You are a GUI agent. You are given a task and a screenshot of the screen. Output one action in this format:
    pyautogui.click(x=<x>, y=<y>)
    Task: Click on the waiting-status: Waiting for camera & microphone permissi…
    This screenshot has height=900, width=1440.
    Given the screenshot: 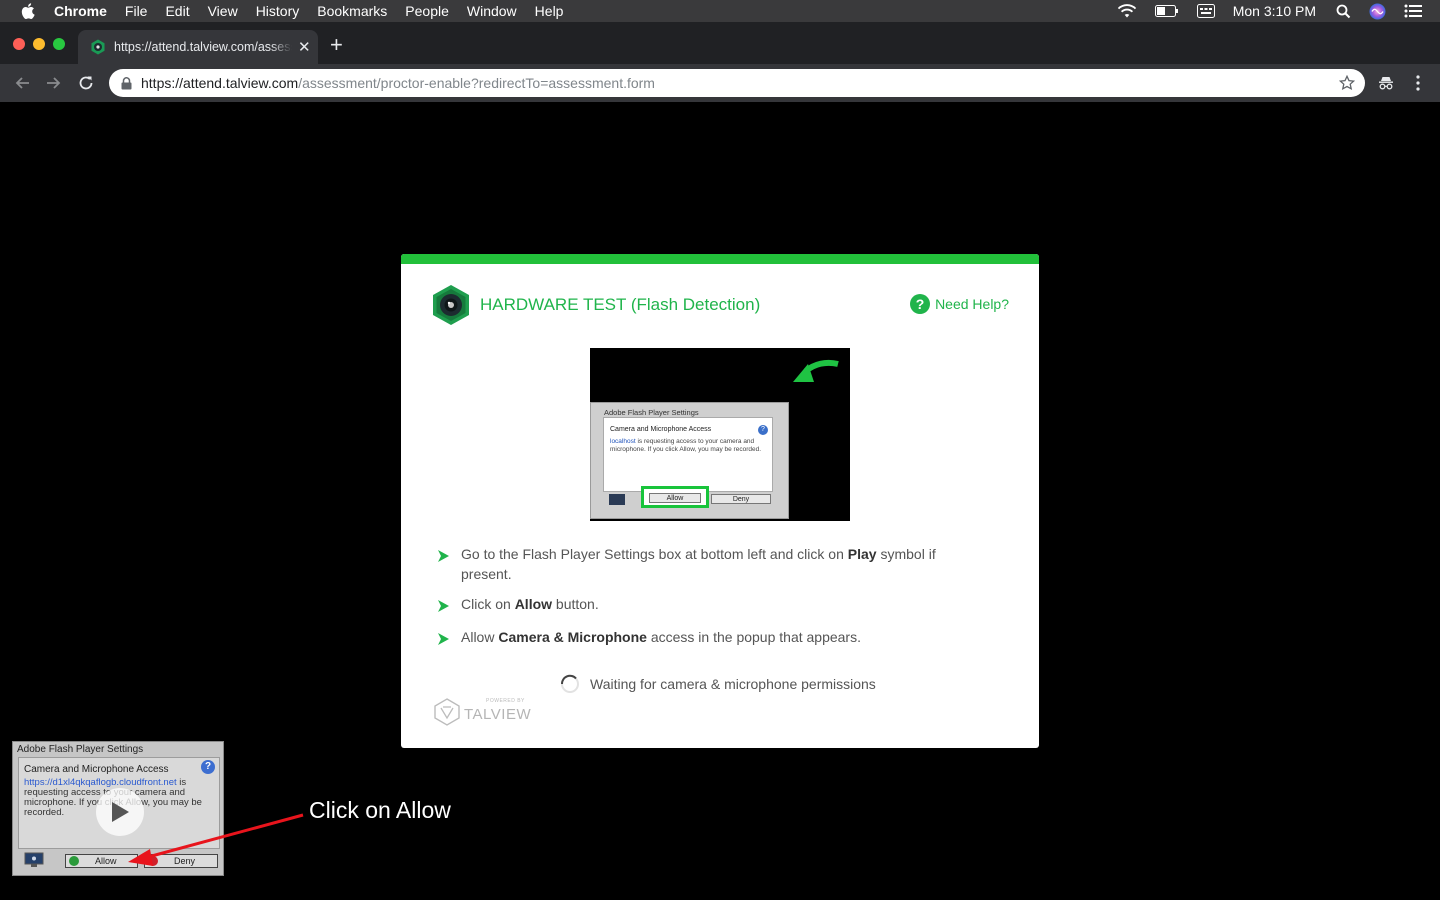 What is the action you would take?
    pyautogui.click(x=718, y=684)
    